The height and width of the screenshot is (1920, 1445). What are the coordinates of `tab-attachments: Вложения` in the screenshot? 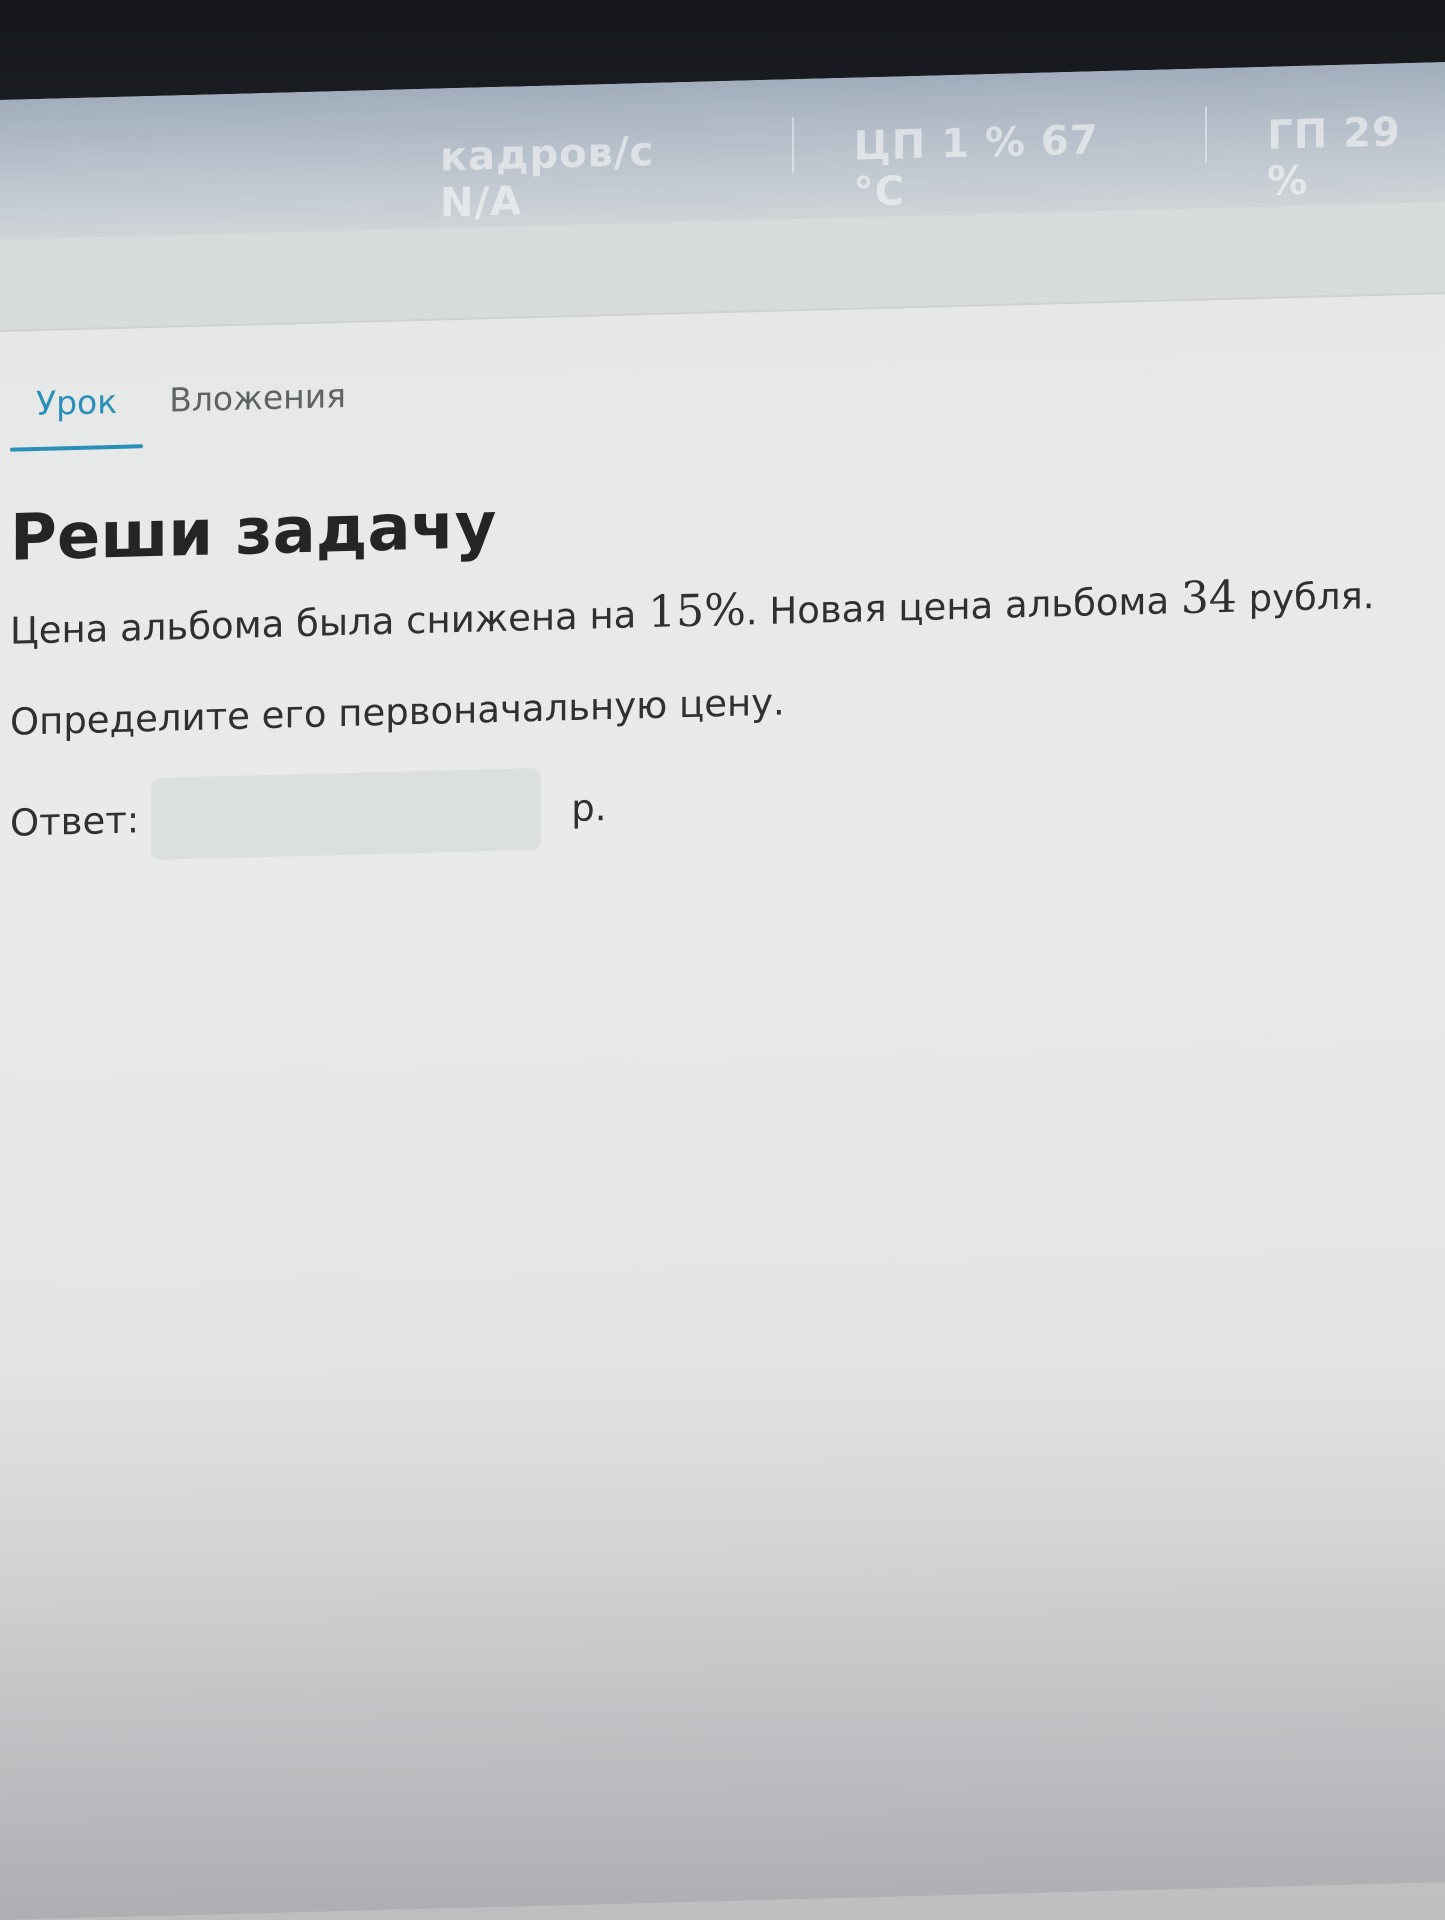 It's located at (257, 411).